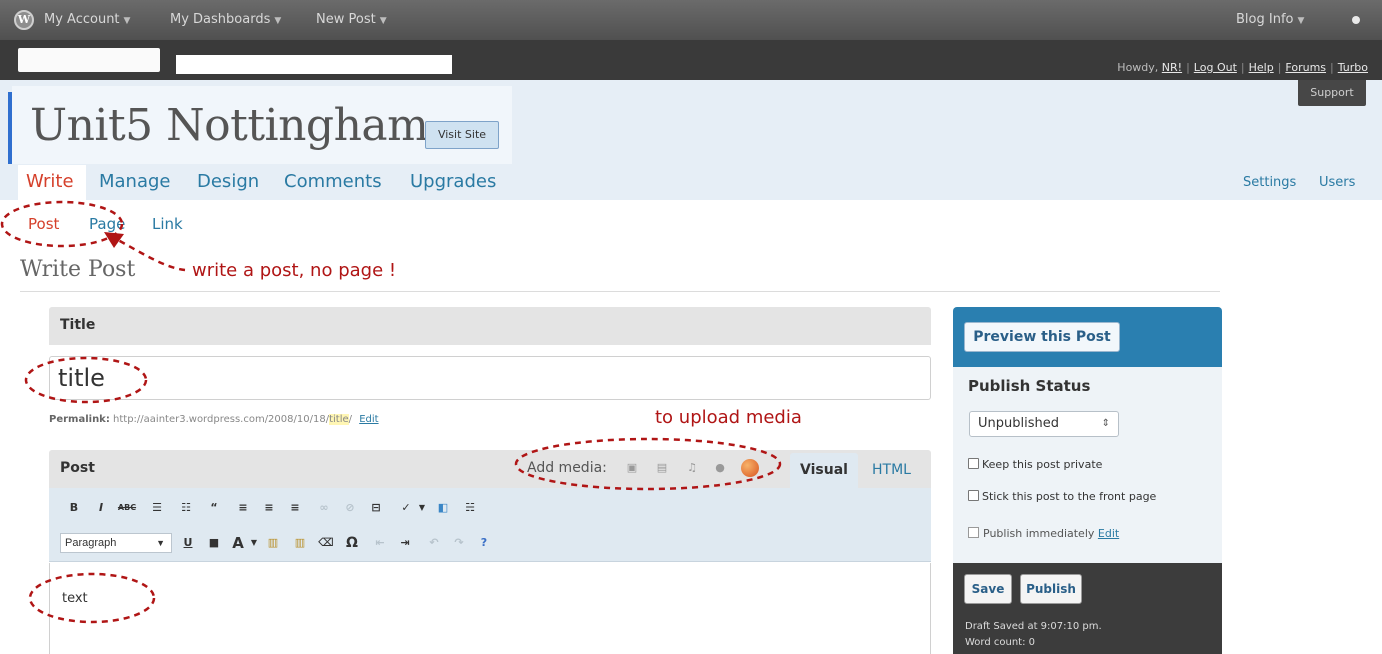 The image size is (1382, 654). I want to click on editor-area, so click(490, 608).